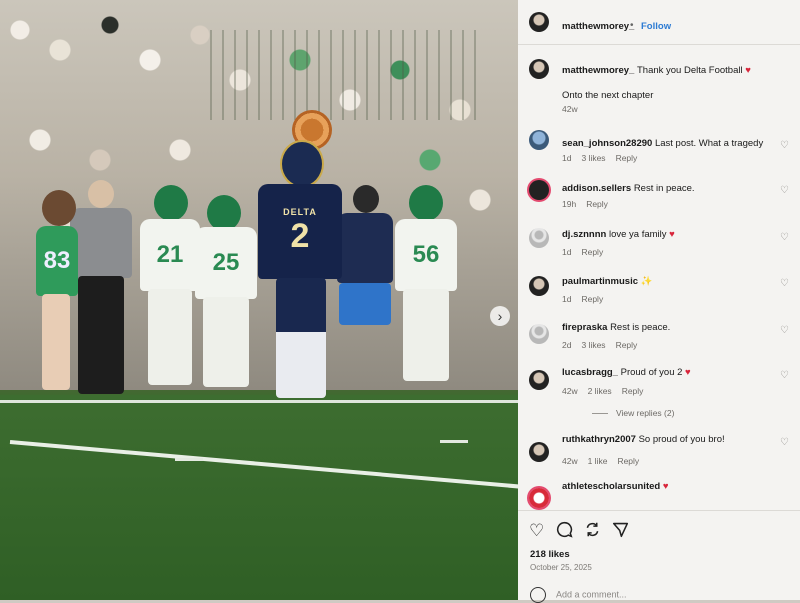  Describe the element at coordinates (536, 531) in the screenshot. I see `heart-icon: ♡` at that location.